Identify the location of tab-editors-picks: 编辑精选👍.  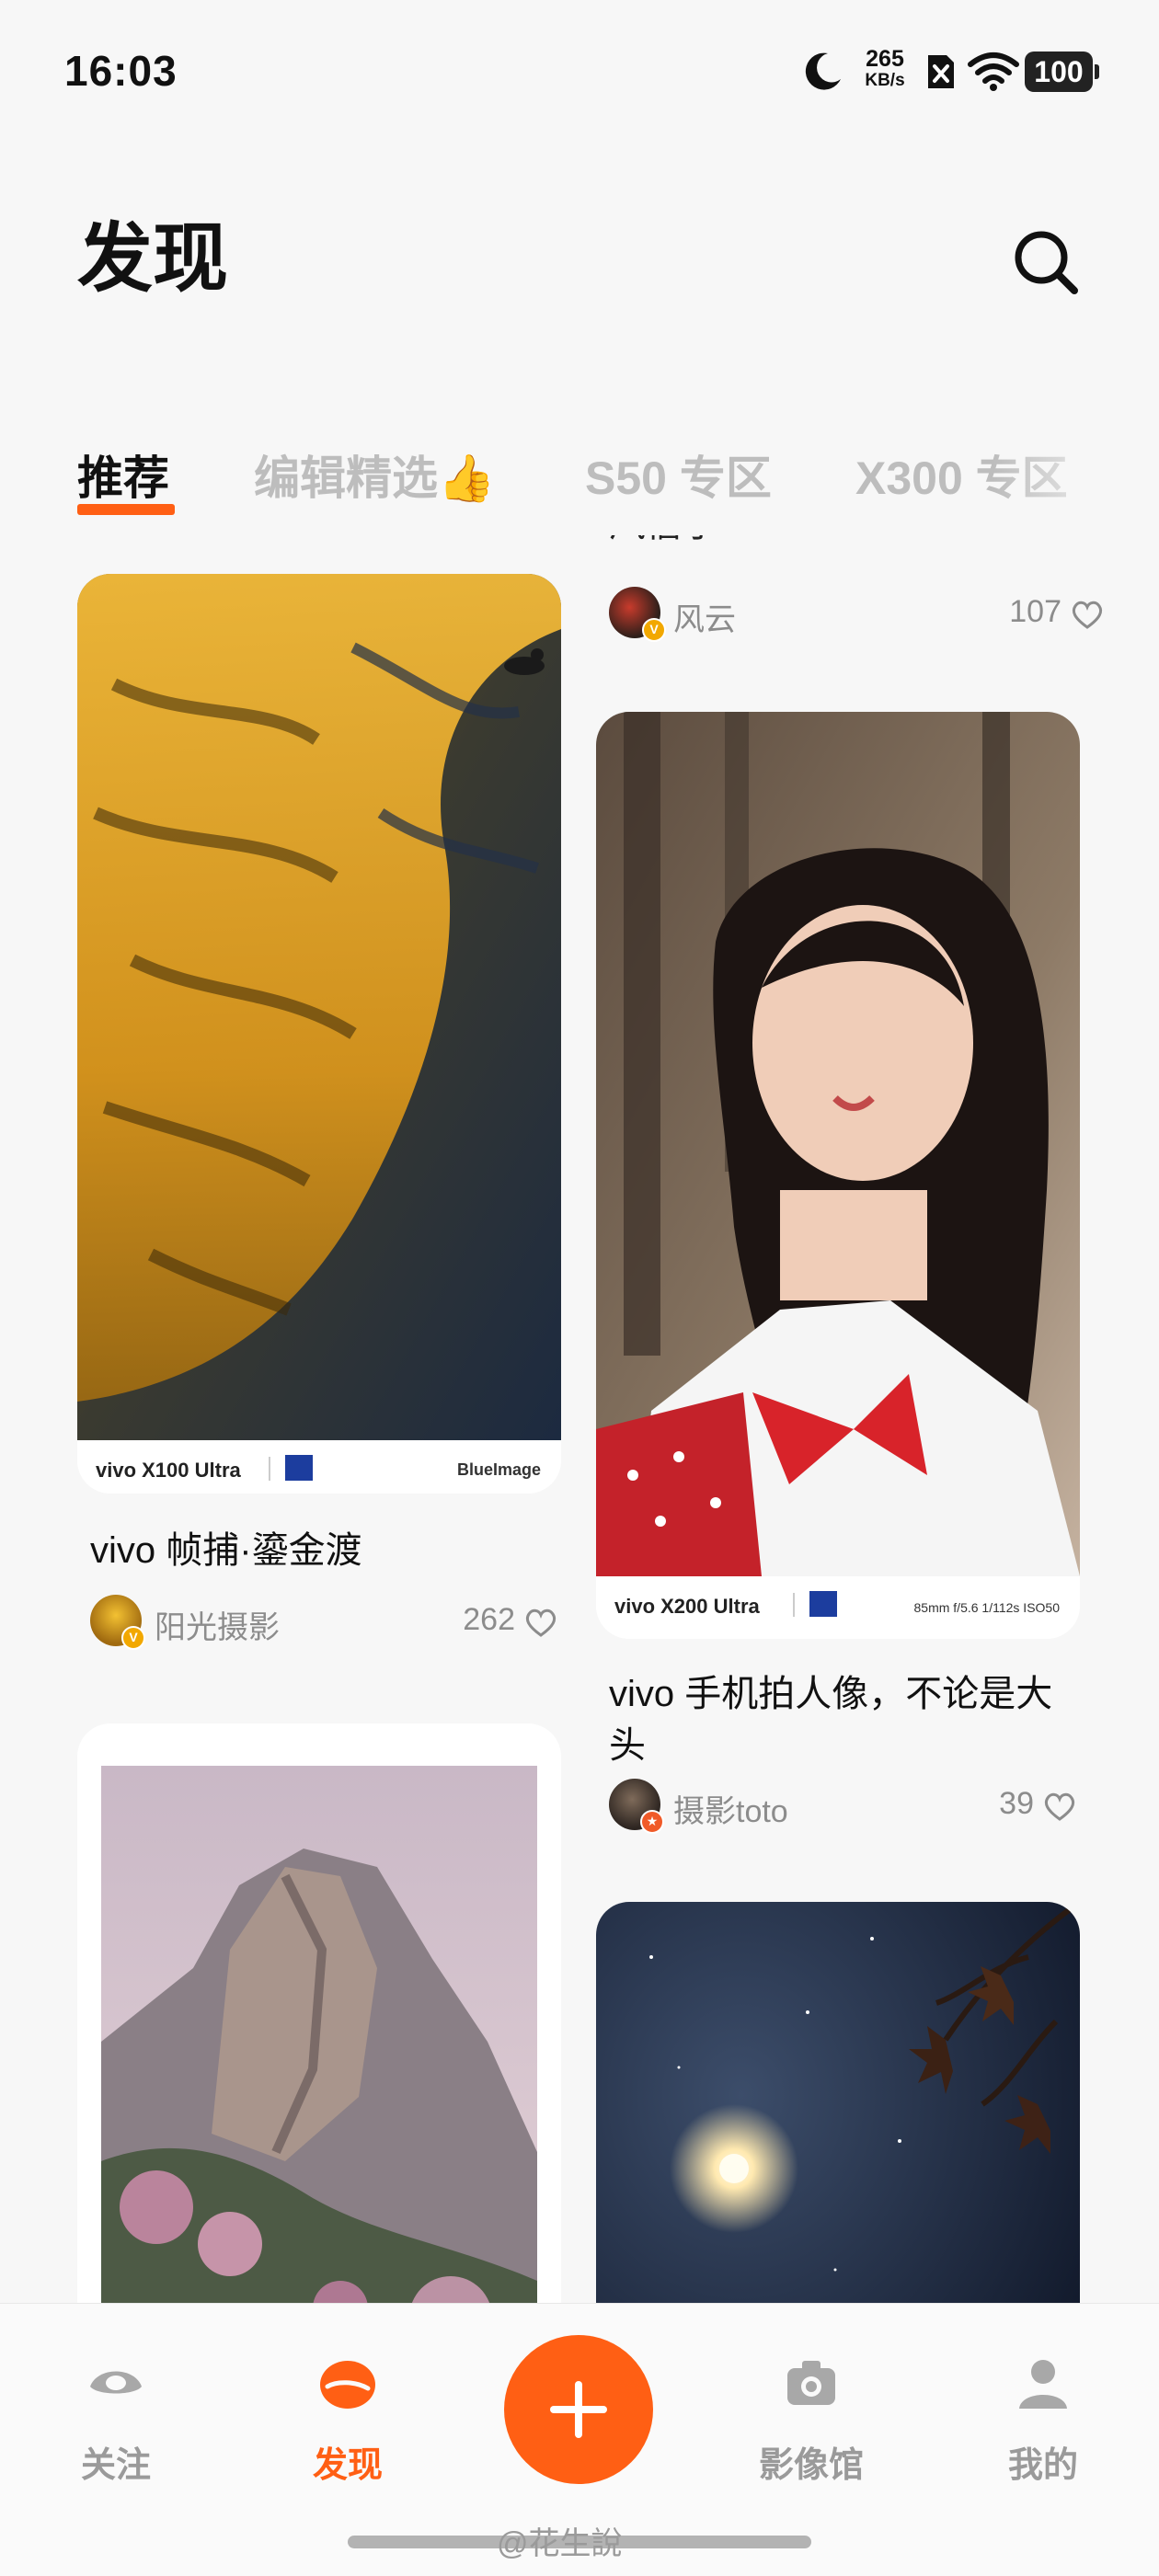
(374, 475).